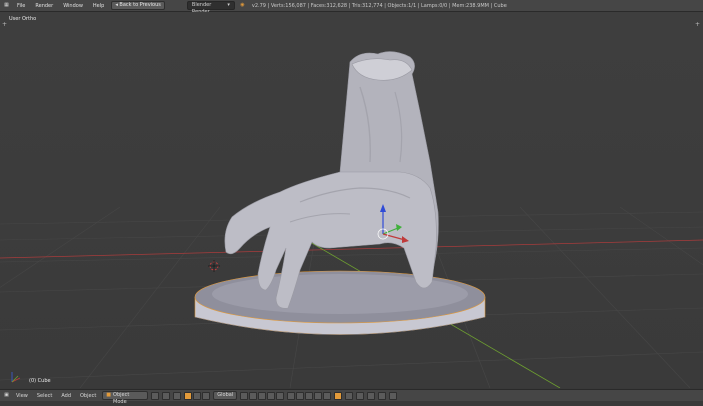 The height and width of the screenshot is (406, 703). What do you see at coordinates (21, 6) in the screenshot?
I see `menu-file: File` at bounding box center [21, 6].